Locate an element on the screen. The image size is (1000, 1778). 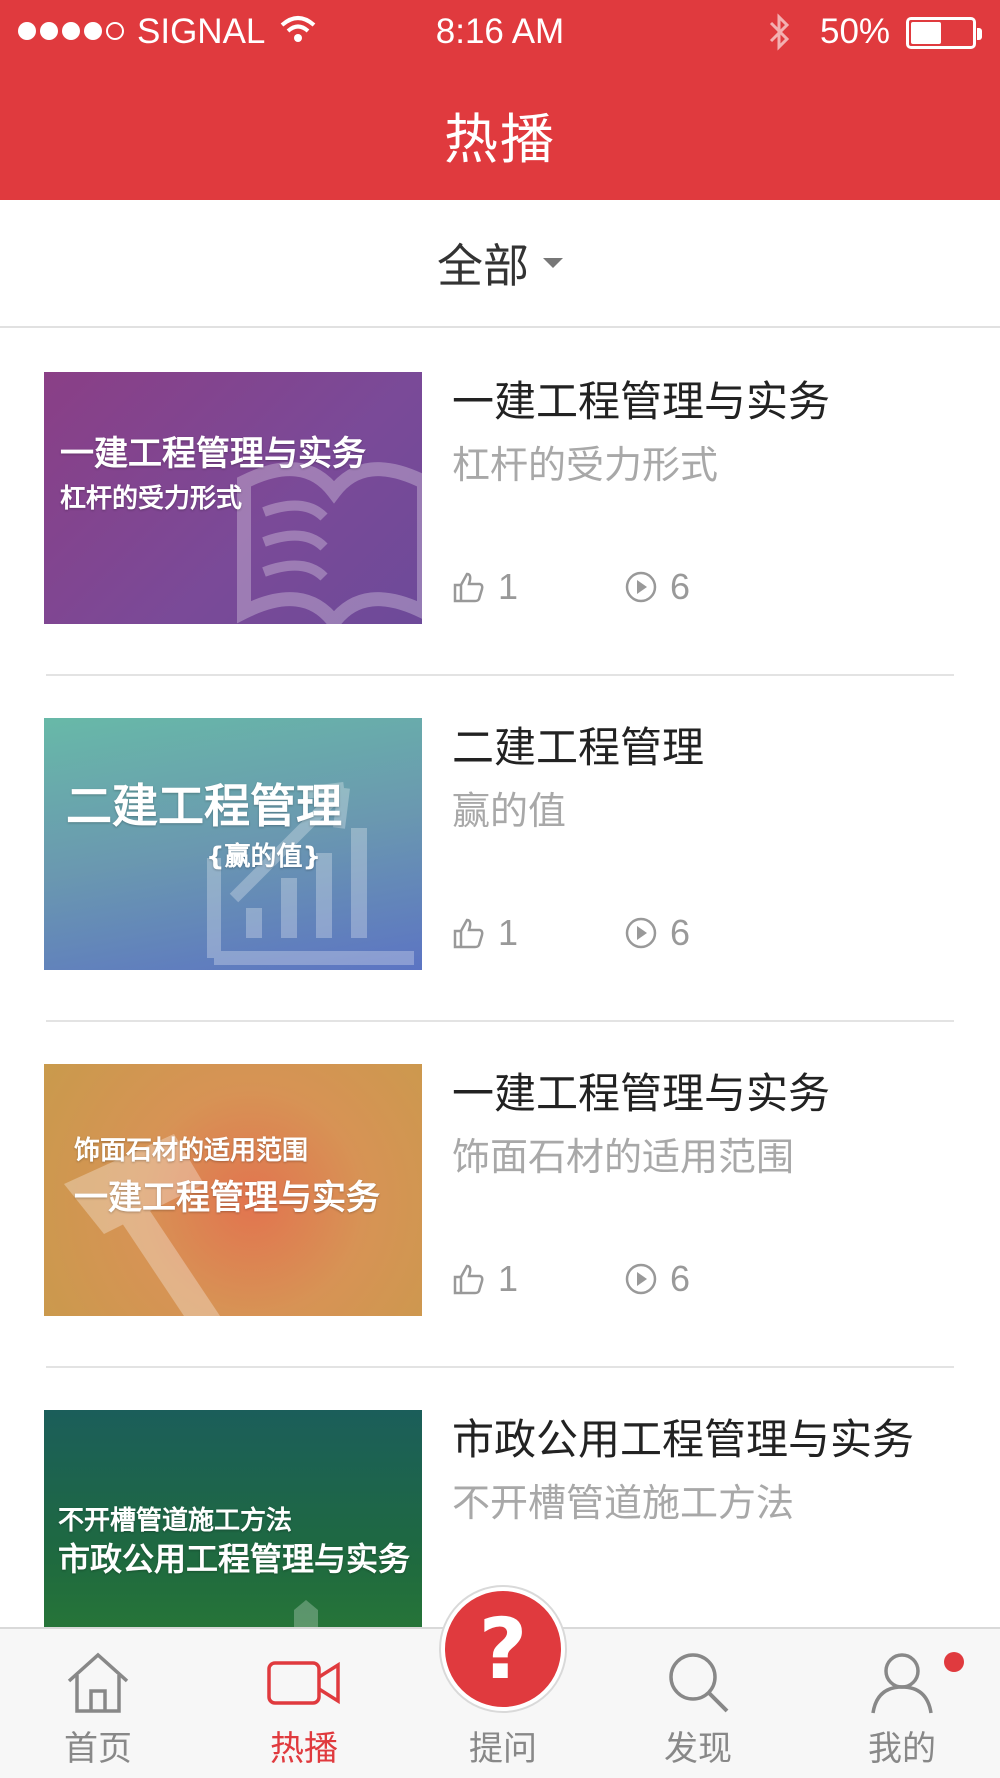
tab-home: 首页 is located at coordinates (98, 1703).